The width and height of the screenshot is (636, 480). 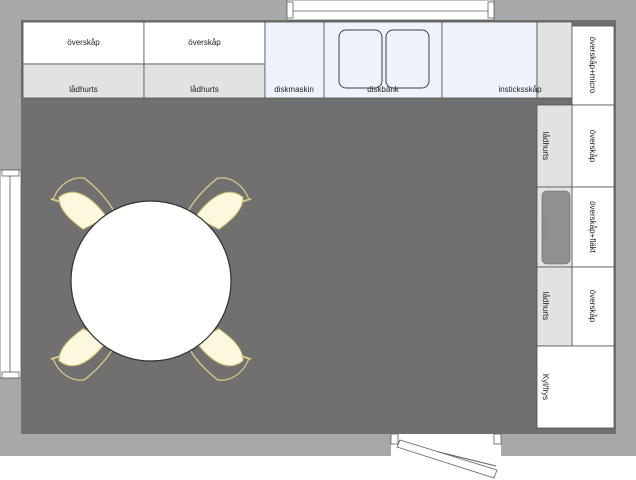 What do you see at coordinates (446, 456) in the screenshot?
I see `door` at bounding box center [446, 456].